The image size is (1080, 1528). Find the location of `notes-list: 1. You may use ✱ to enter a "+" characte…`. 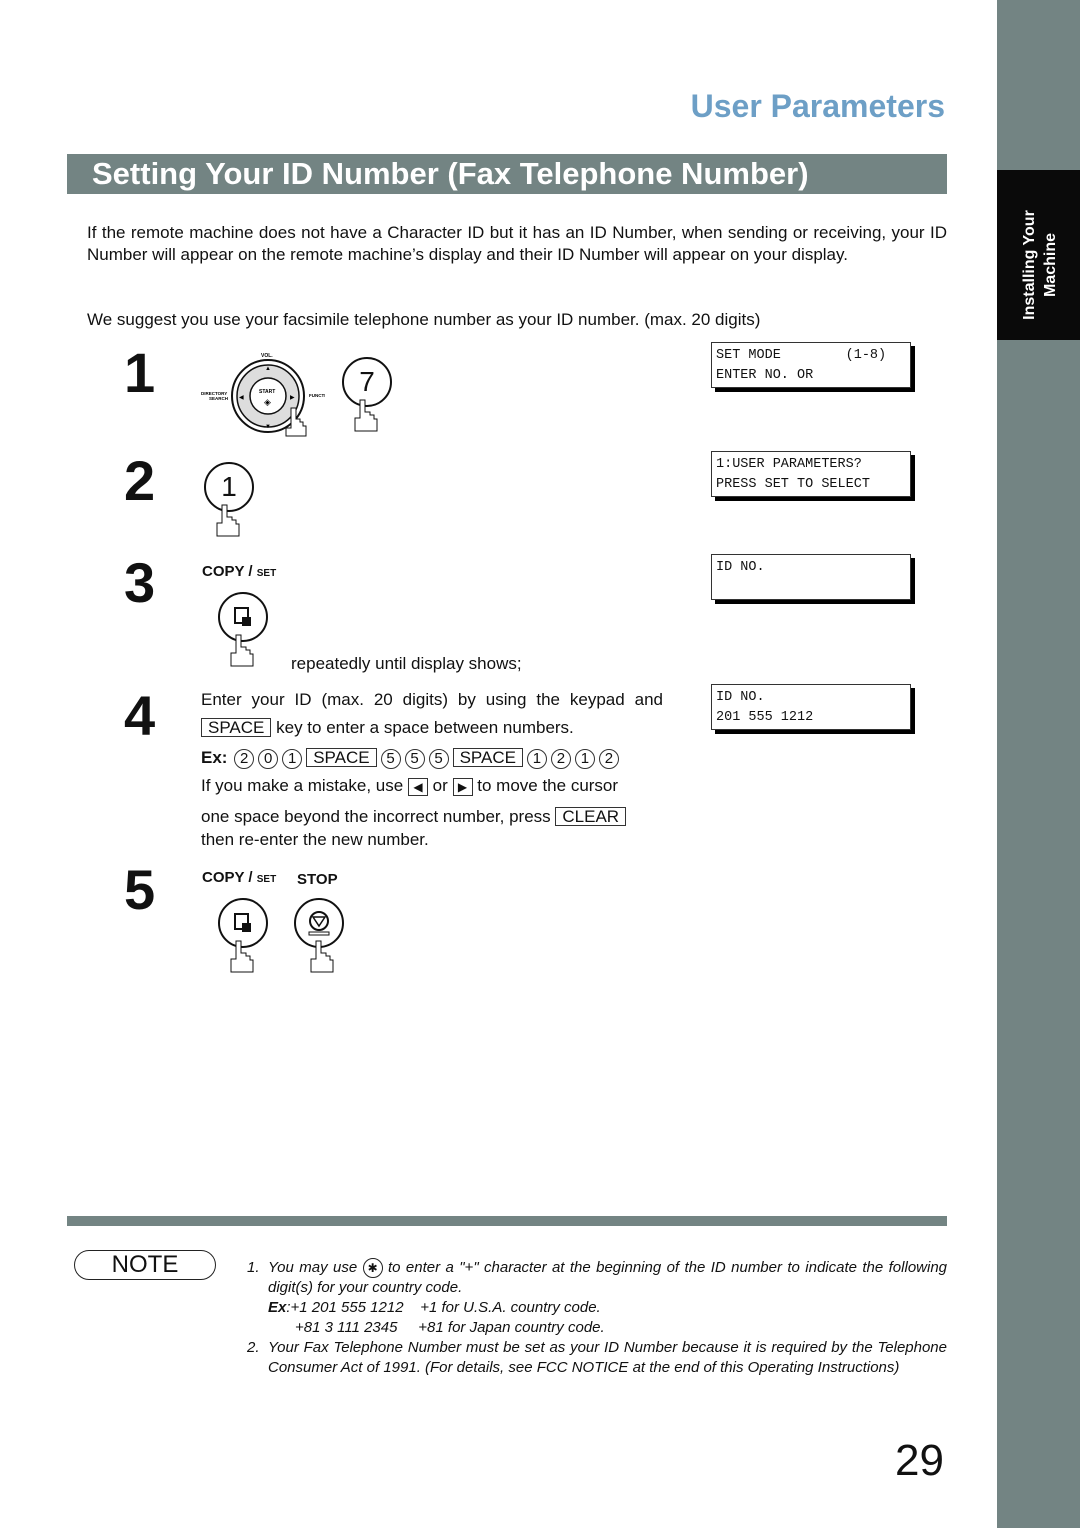

notes-list: 1. You may use ✱ to enter a "+" characte… is located at coordinates (597, 1318).